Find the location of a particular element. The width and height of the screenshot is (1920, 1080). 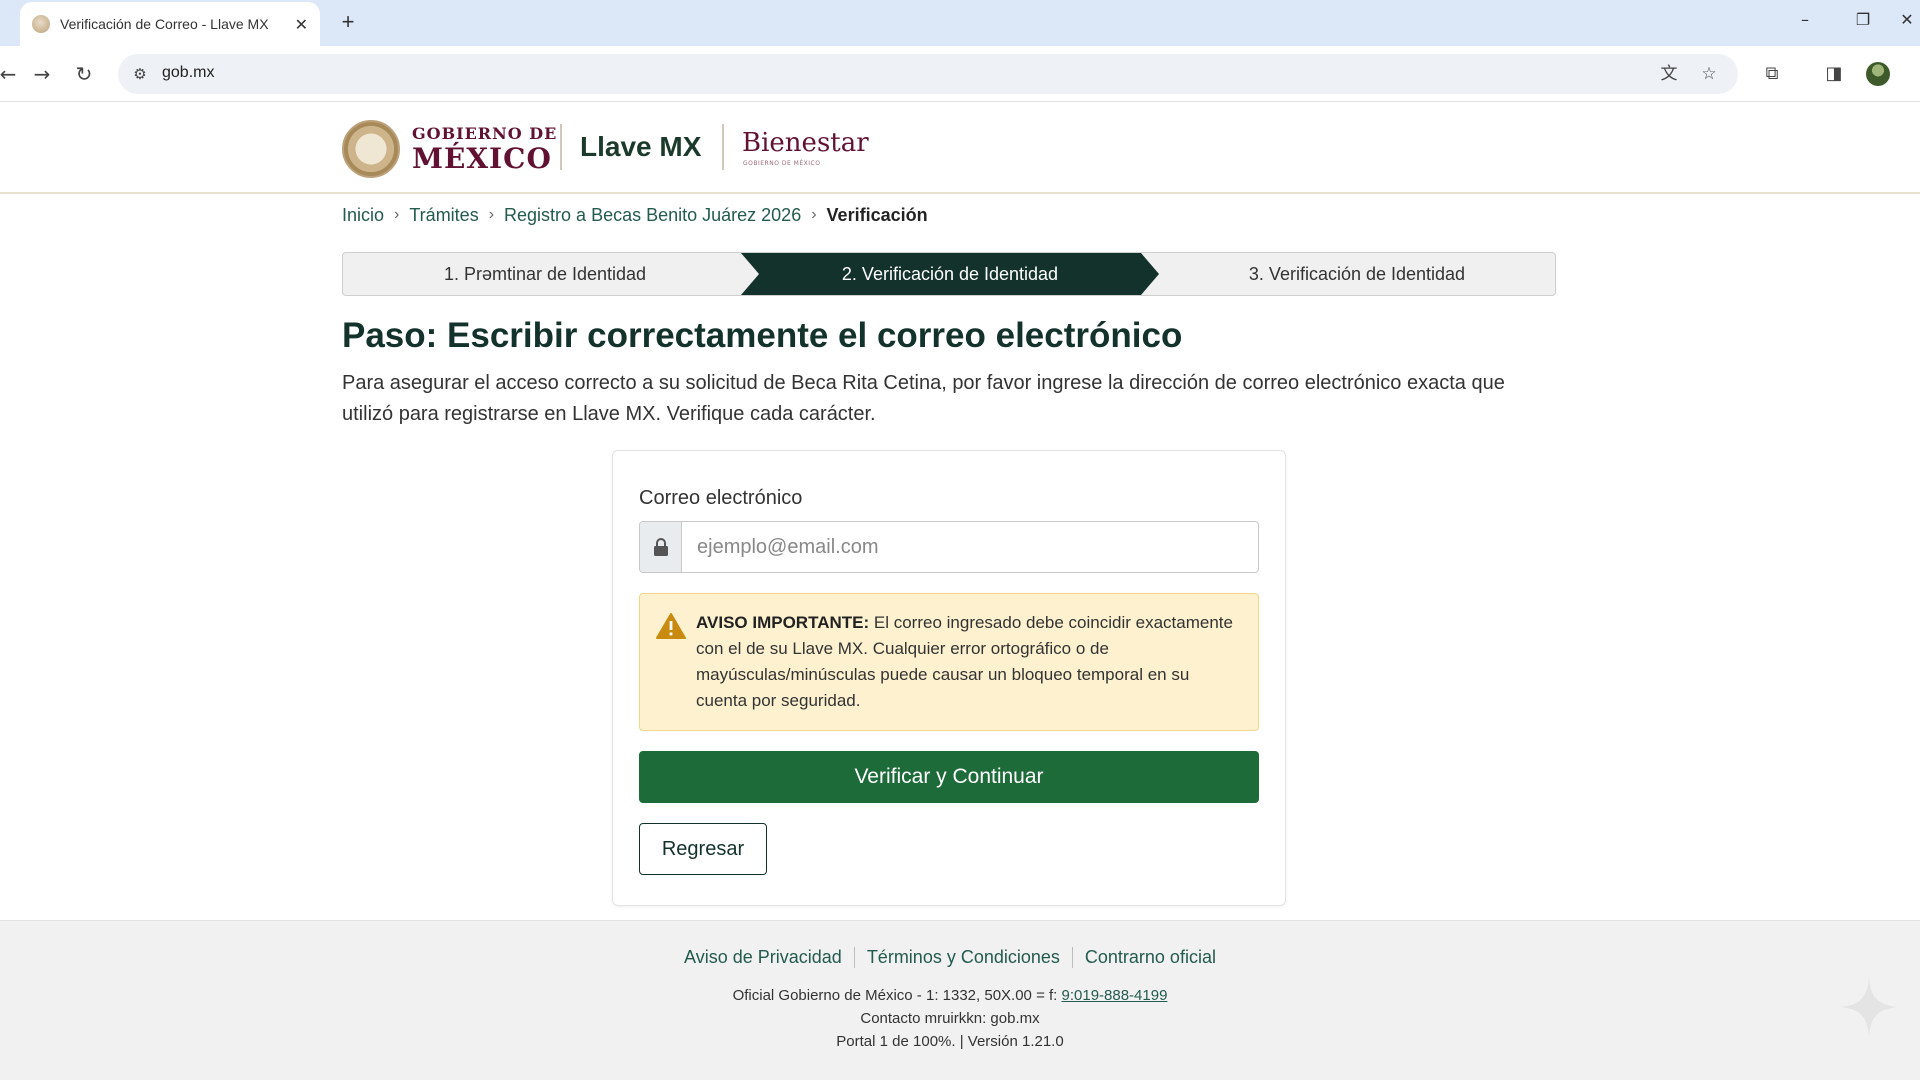

bookmark-star-icon: ☆ is located at coordinates (1709, 74).